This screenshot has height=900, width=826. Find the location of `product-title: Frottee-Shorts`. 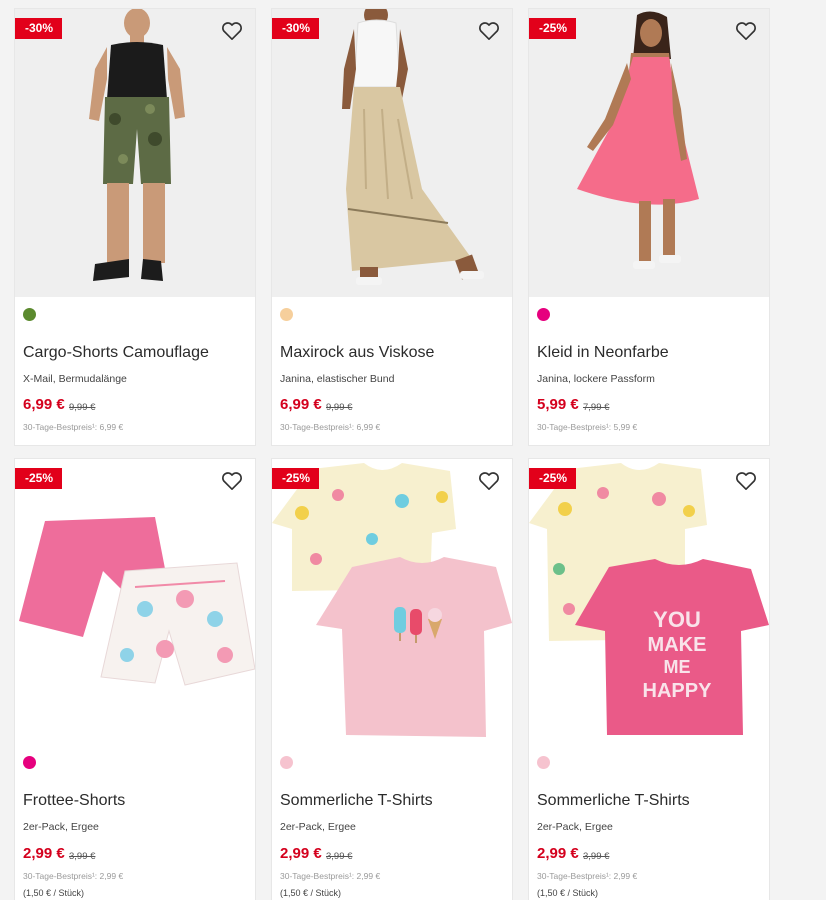

product-title: Frottee-Shorts is located at coordinates (74, 801).